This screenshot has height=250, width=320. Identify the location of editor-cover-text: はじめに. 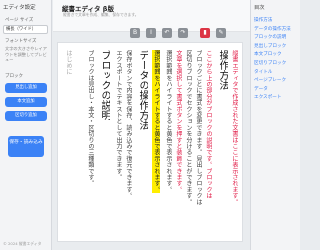
(68, 62).